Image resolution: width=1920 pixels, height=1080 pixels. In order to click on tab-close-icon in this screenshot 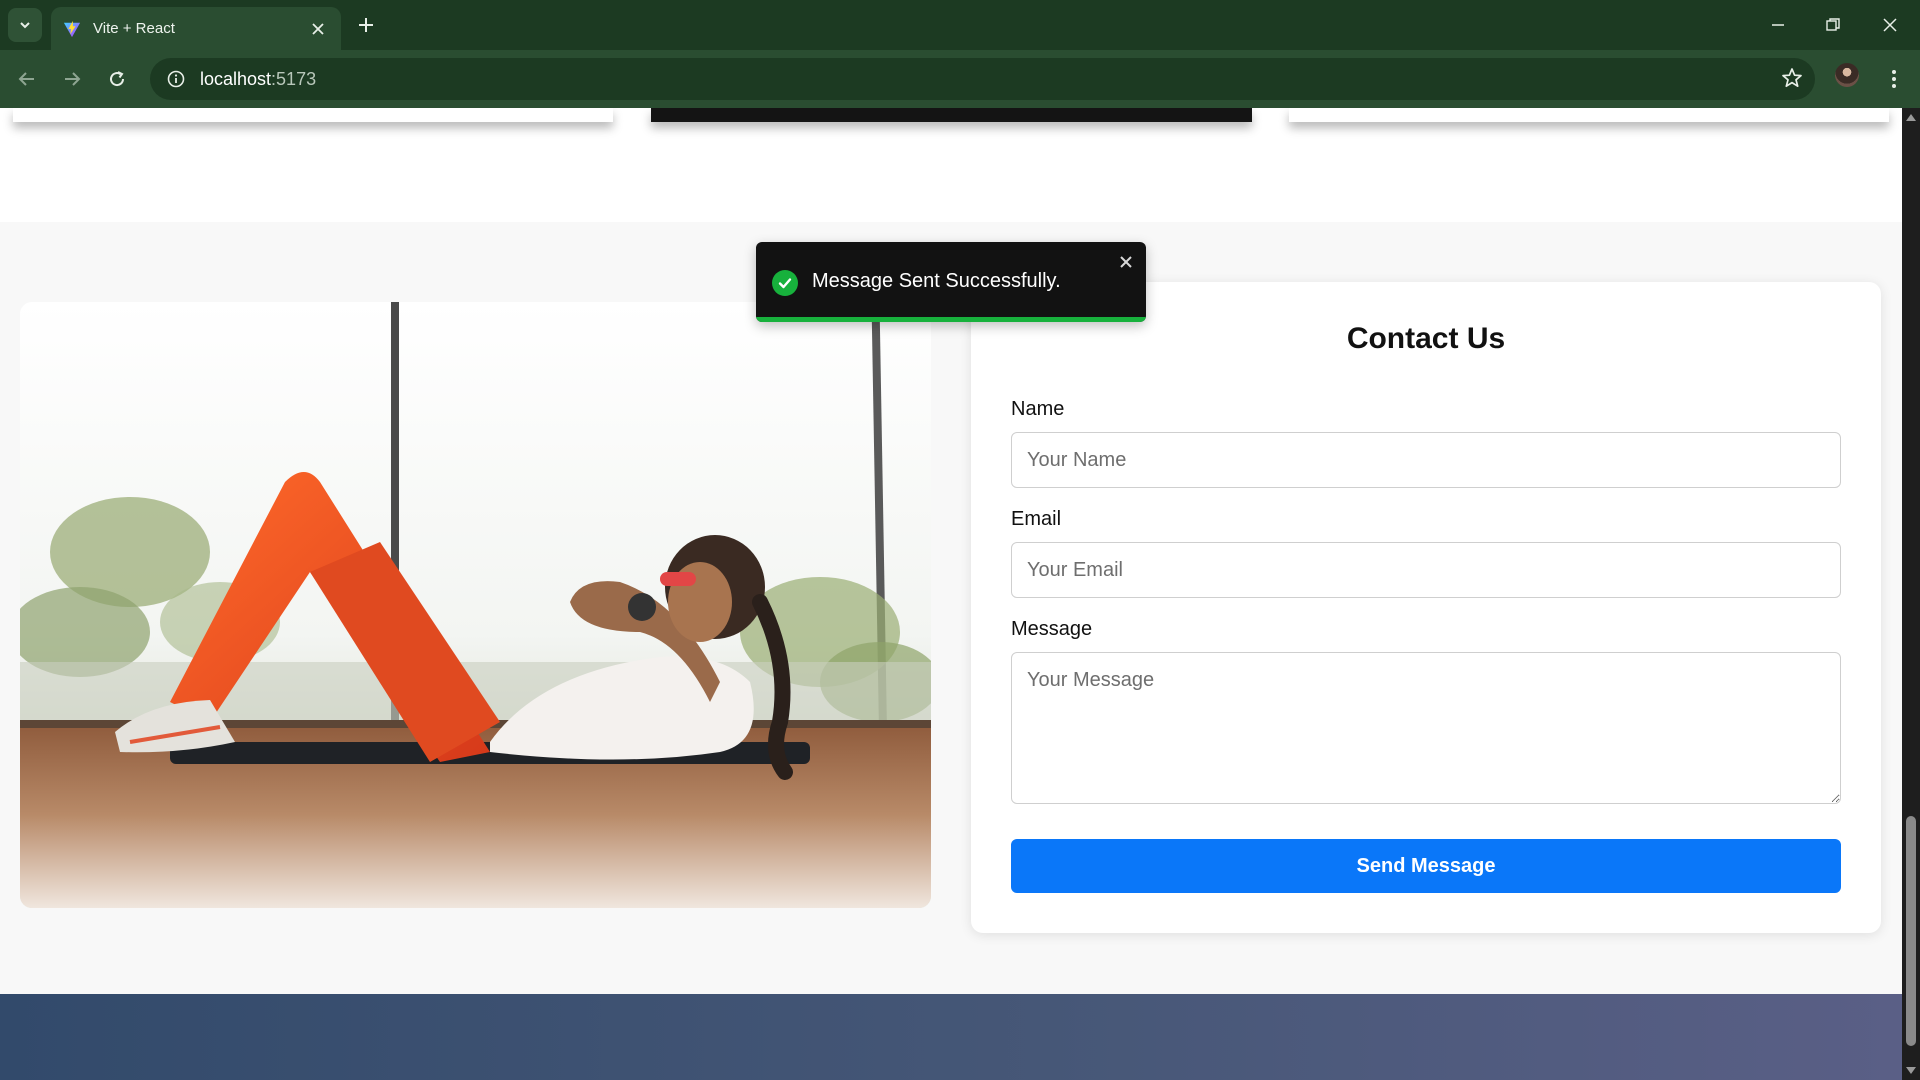, I will do `click(318, 29)`.